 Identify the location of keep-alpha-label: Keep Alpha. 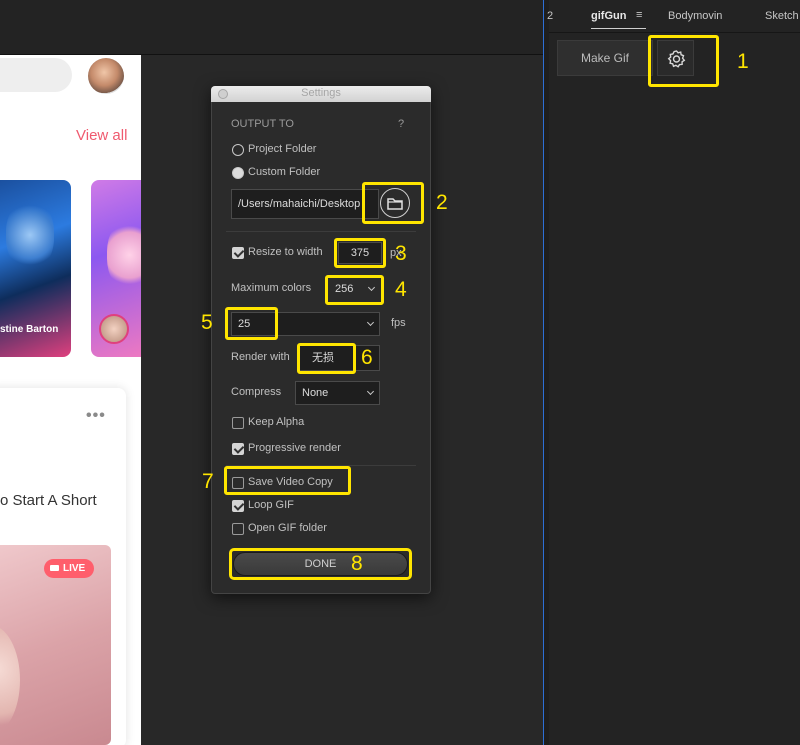
(276, 422).